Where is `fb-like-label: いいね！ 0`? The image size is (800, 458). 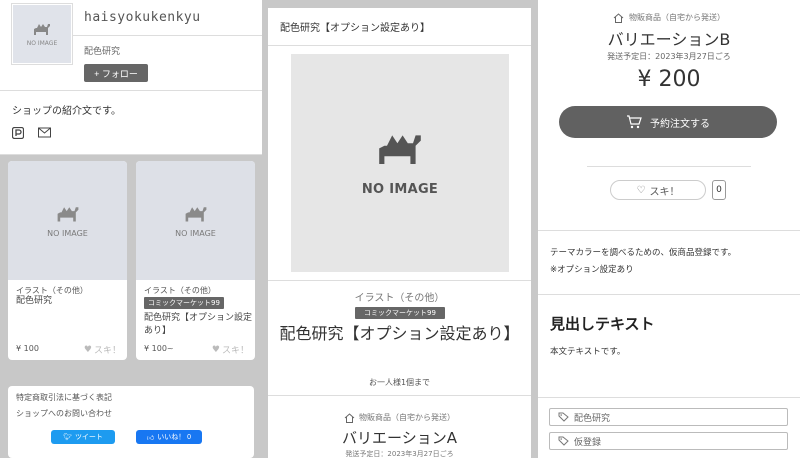 fb-like-label: いいね！ 0 is located at coordinates (174, 437).